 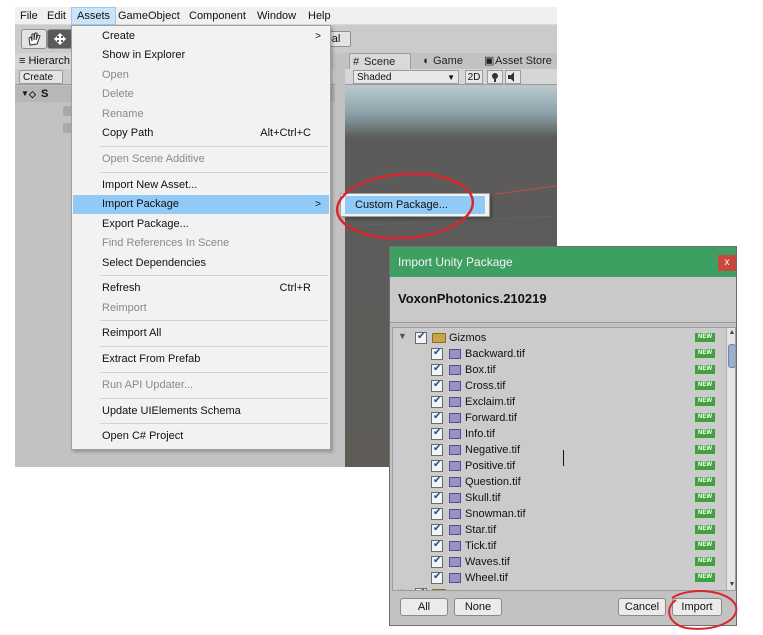 What do you see at coordinates (201, 55) in the screenshot?
I see `menu-item-show-in-explorer: Show in Explorer` at bounding box center [201, 55].